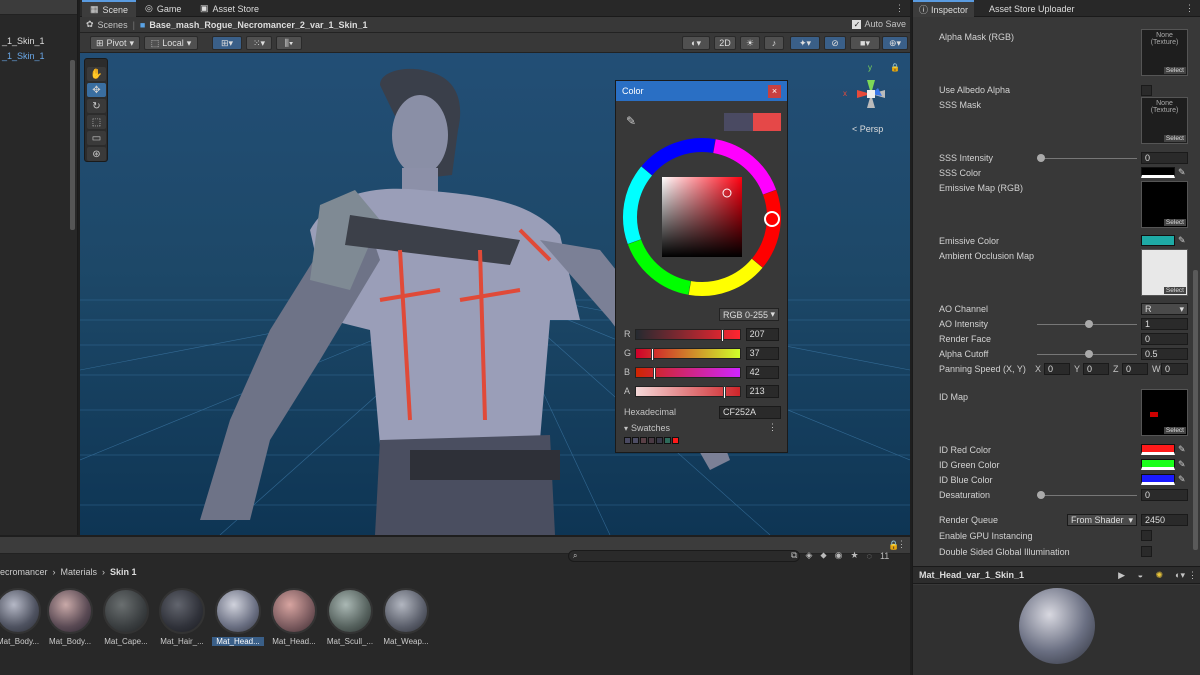 This screenshot has width=1200, height=675. What do you see at coordinates (774, 91) in the screenshot?
I see `close-icon: ×` at bounding box center [774, 91].